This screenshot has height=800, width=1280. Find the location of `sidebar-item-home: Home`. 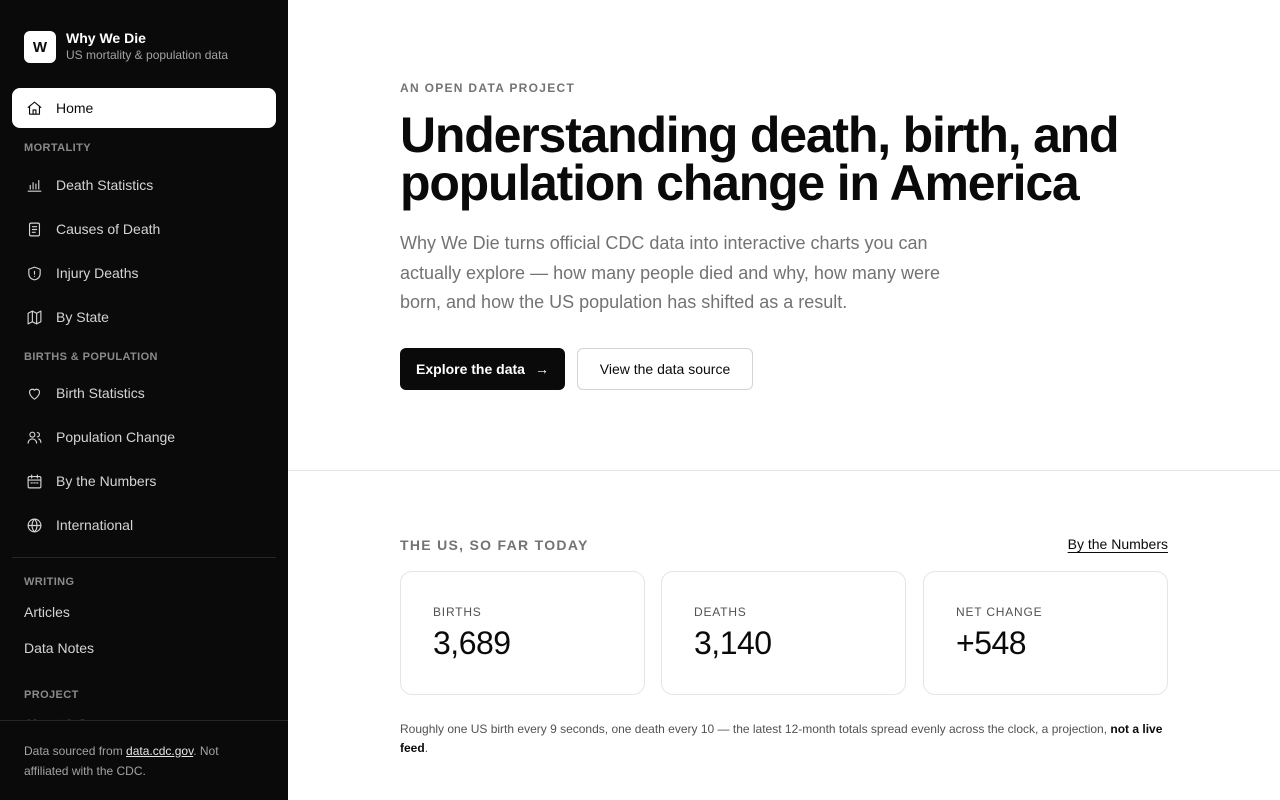

sidebar-item-home: Home is located at coordinates (144, 108).